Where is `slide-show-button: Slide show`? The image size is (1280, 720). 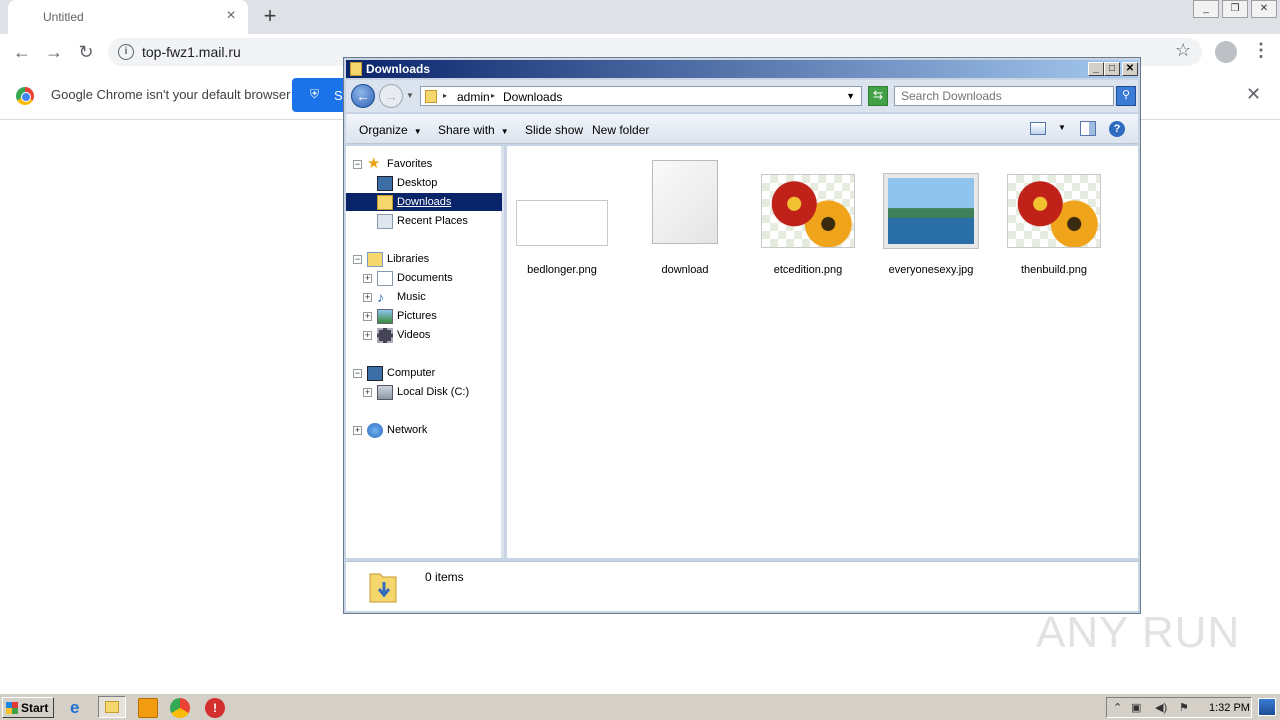 slide-show-button: Slide show is located at coordinates (554, 130).